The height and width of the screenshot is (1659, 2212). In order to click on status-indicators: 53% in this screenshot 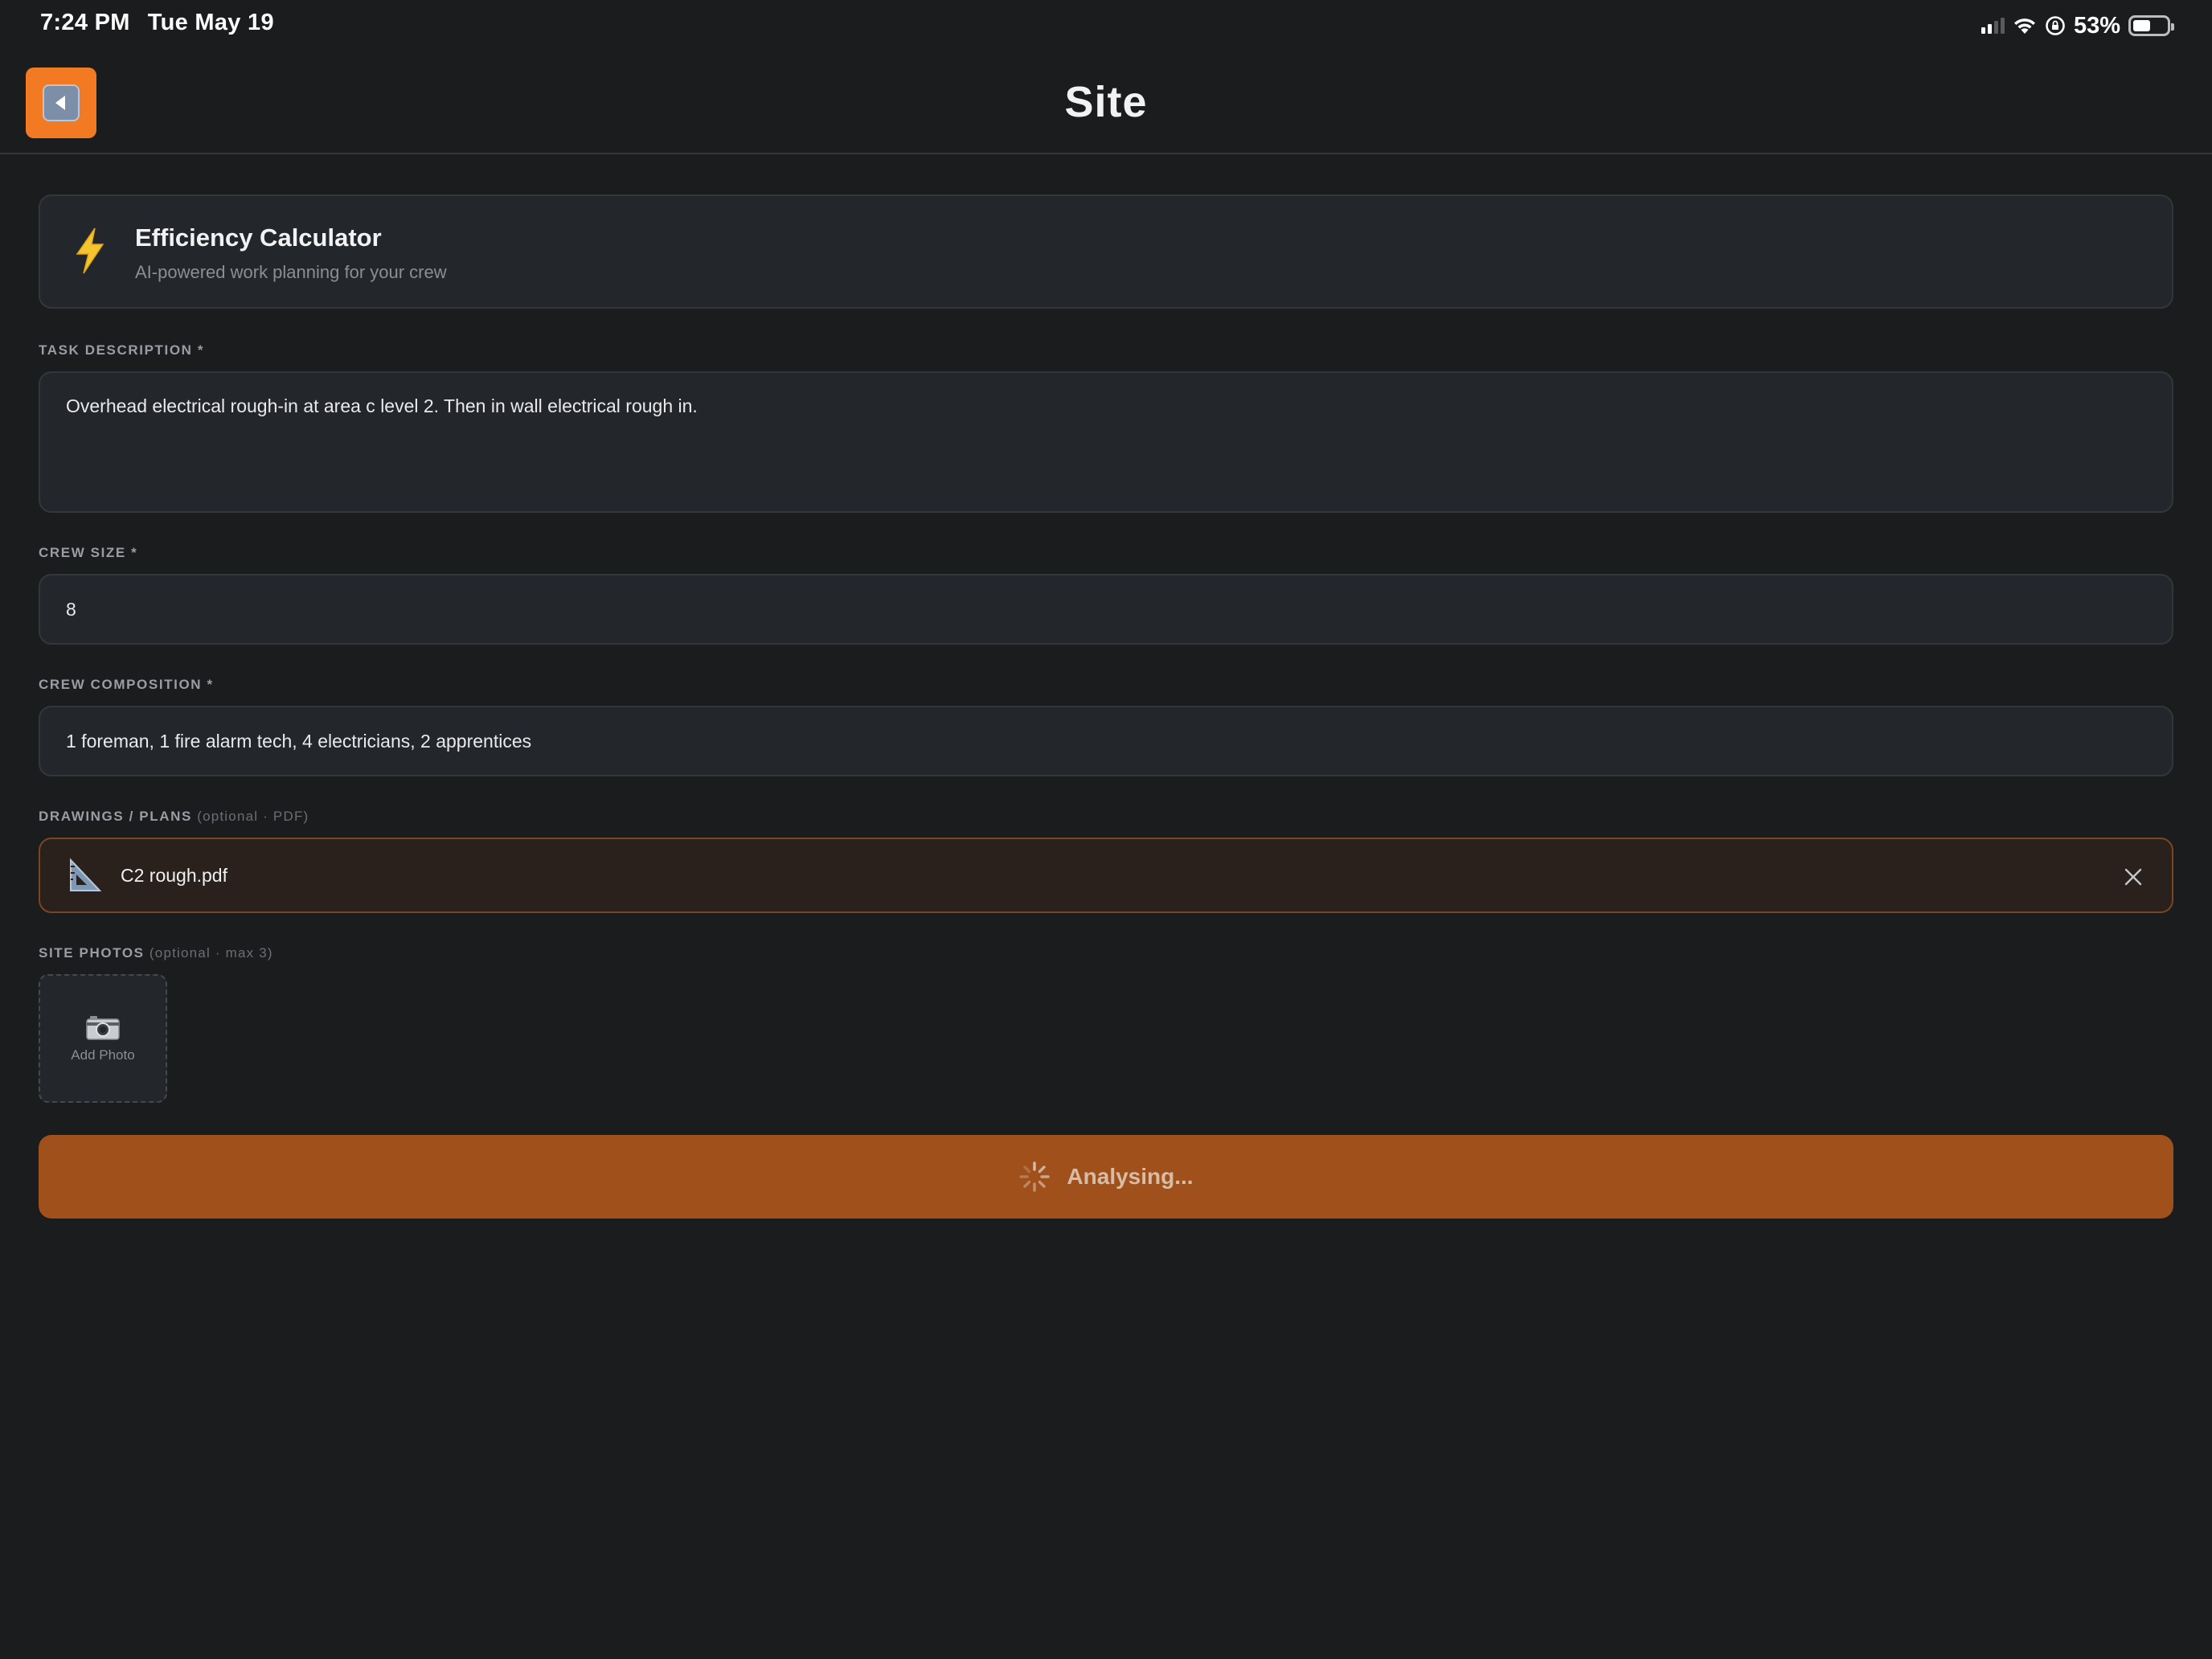, I will do `click(2077, 25)`.